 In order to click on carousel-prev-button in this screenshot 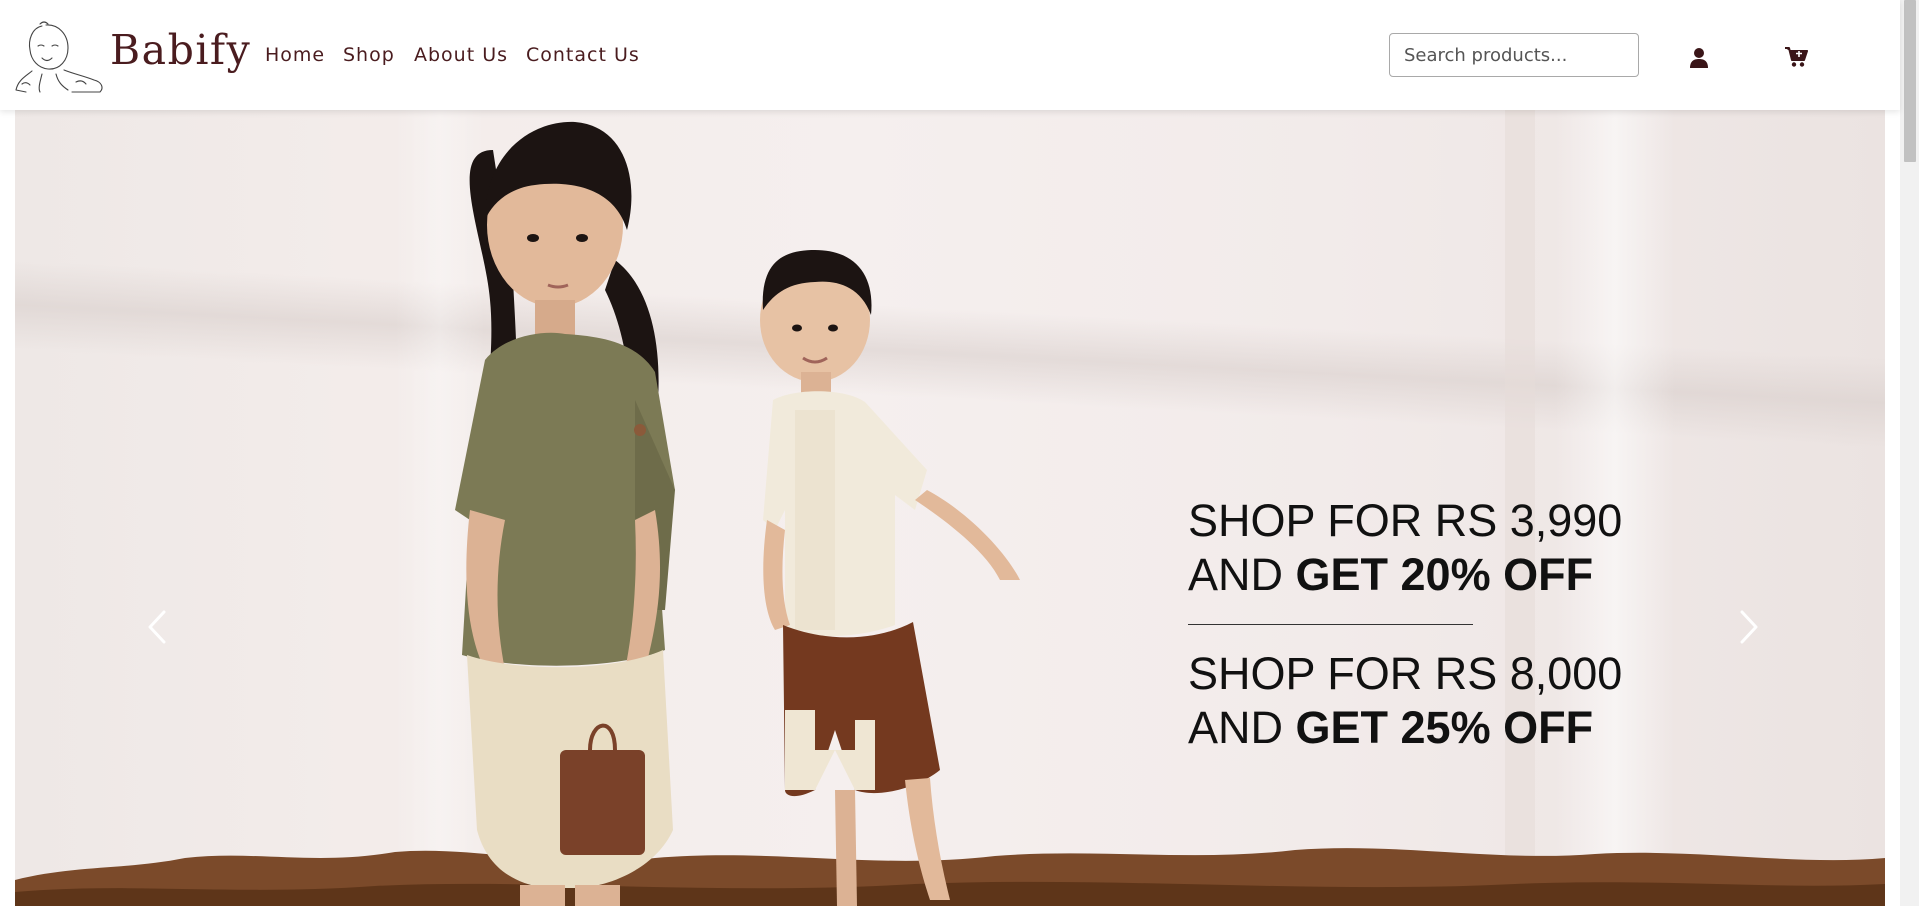, I will do `click(158, 627)`.